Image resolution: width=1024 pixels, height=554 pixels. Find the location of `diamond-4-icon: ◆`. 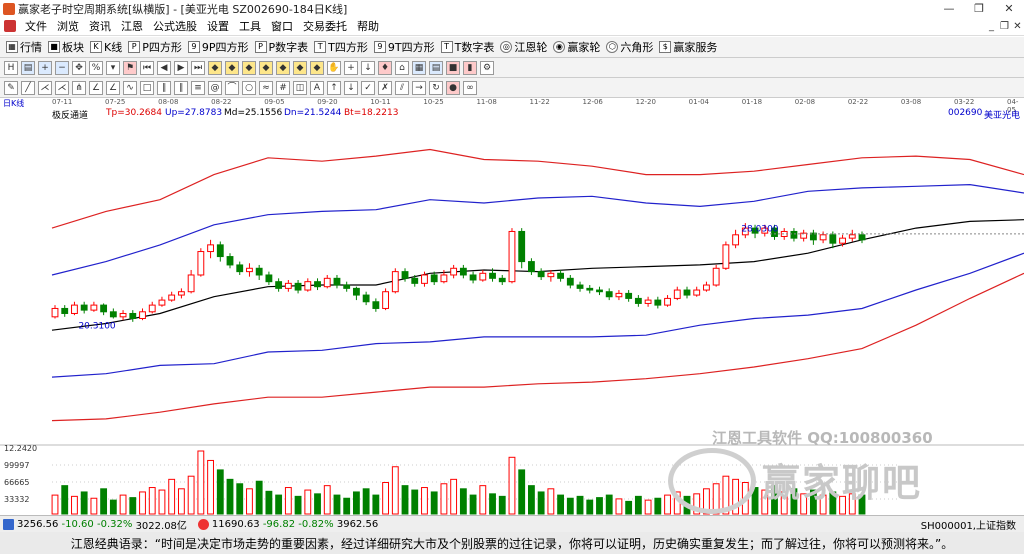

diamond-4-icon: ◆ is located at coordinates (266, 67).